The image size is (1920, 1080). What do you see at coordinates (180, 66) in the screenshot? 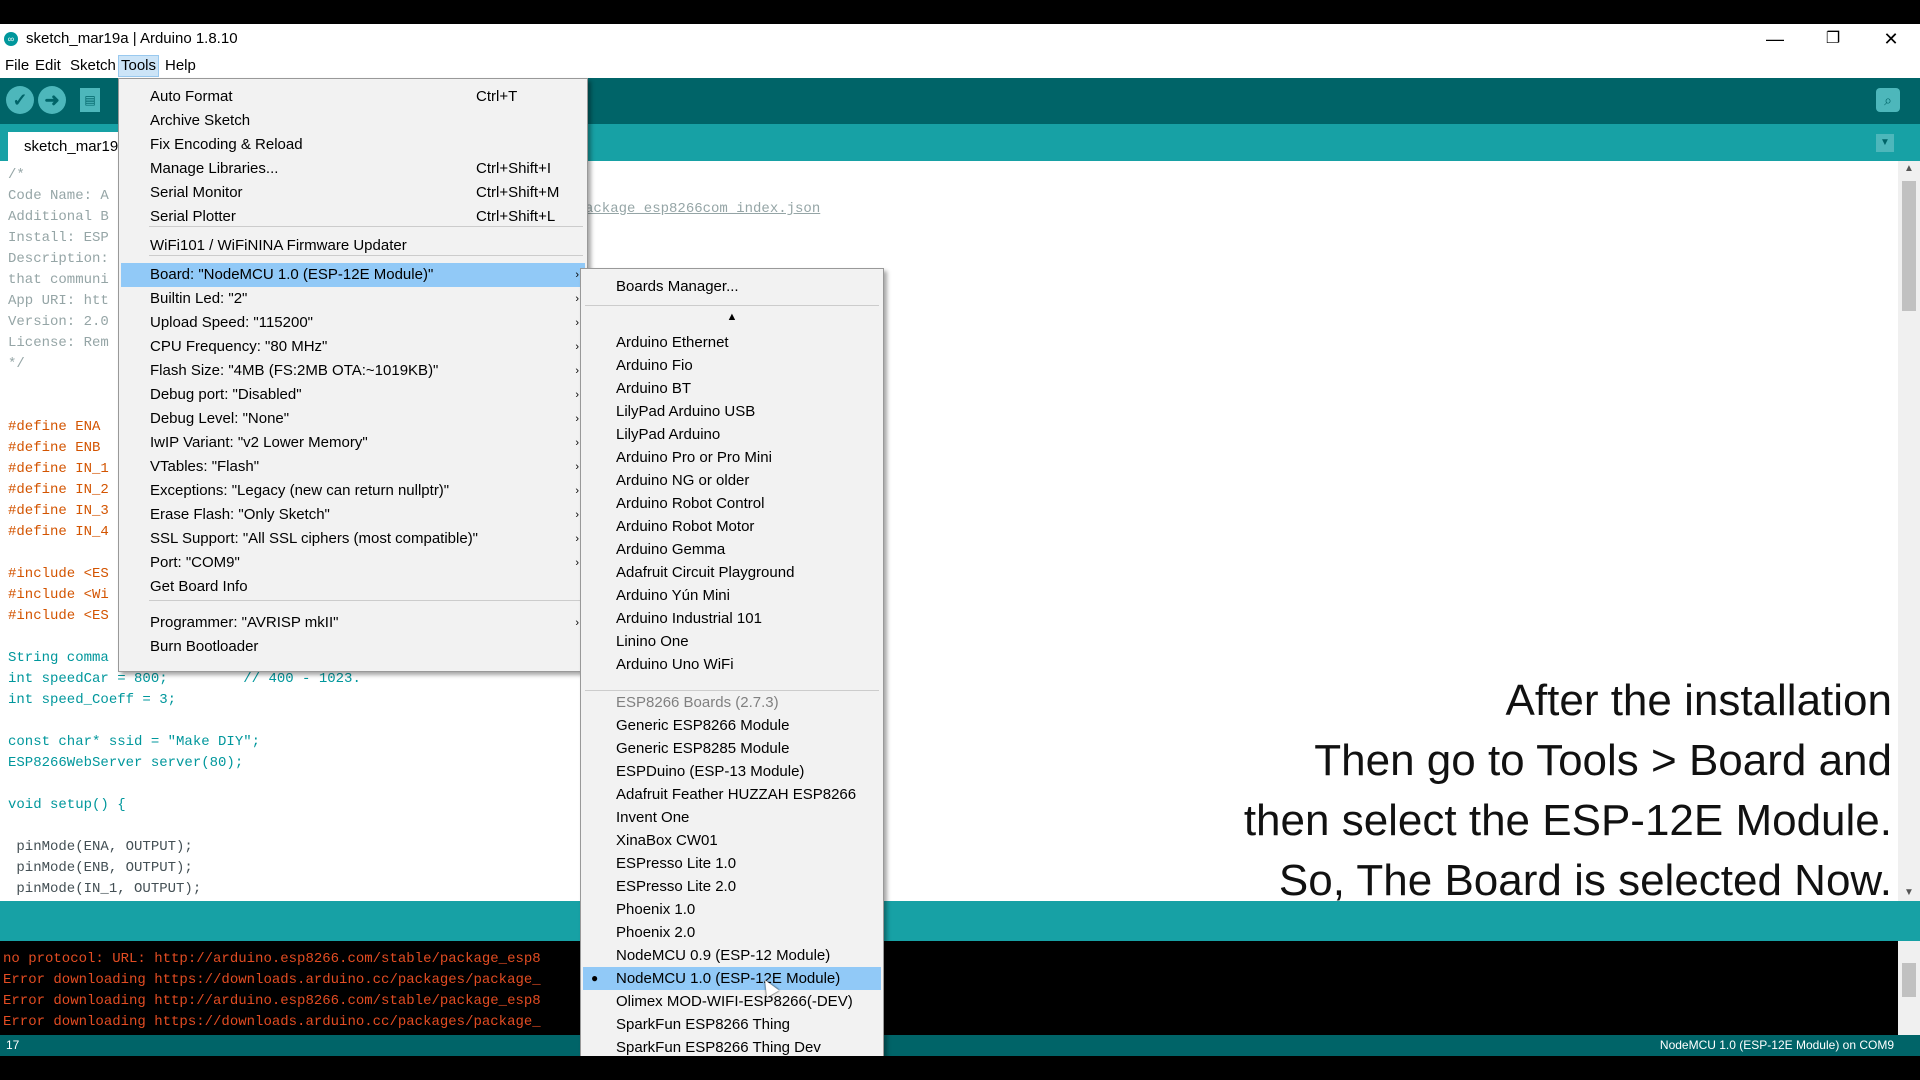
I see `menu-help: Help` at bounding box center [180, 66].